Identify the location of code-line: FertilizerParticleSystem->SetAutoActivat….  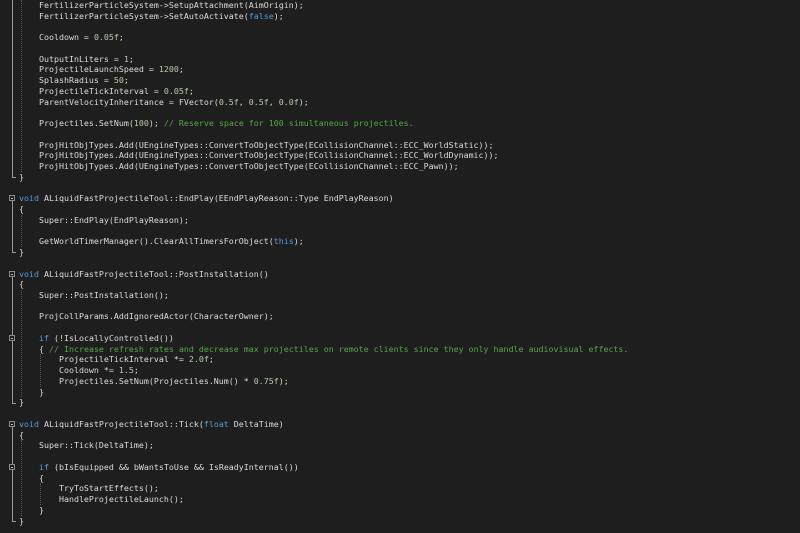
(400, 16).